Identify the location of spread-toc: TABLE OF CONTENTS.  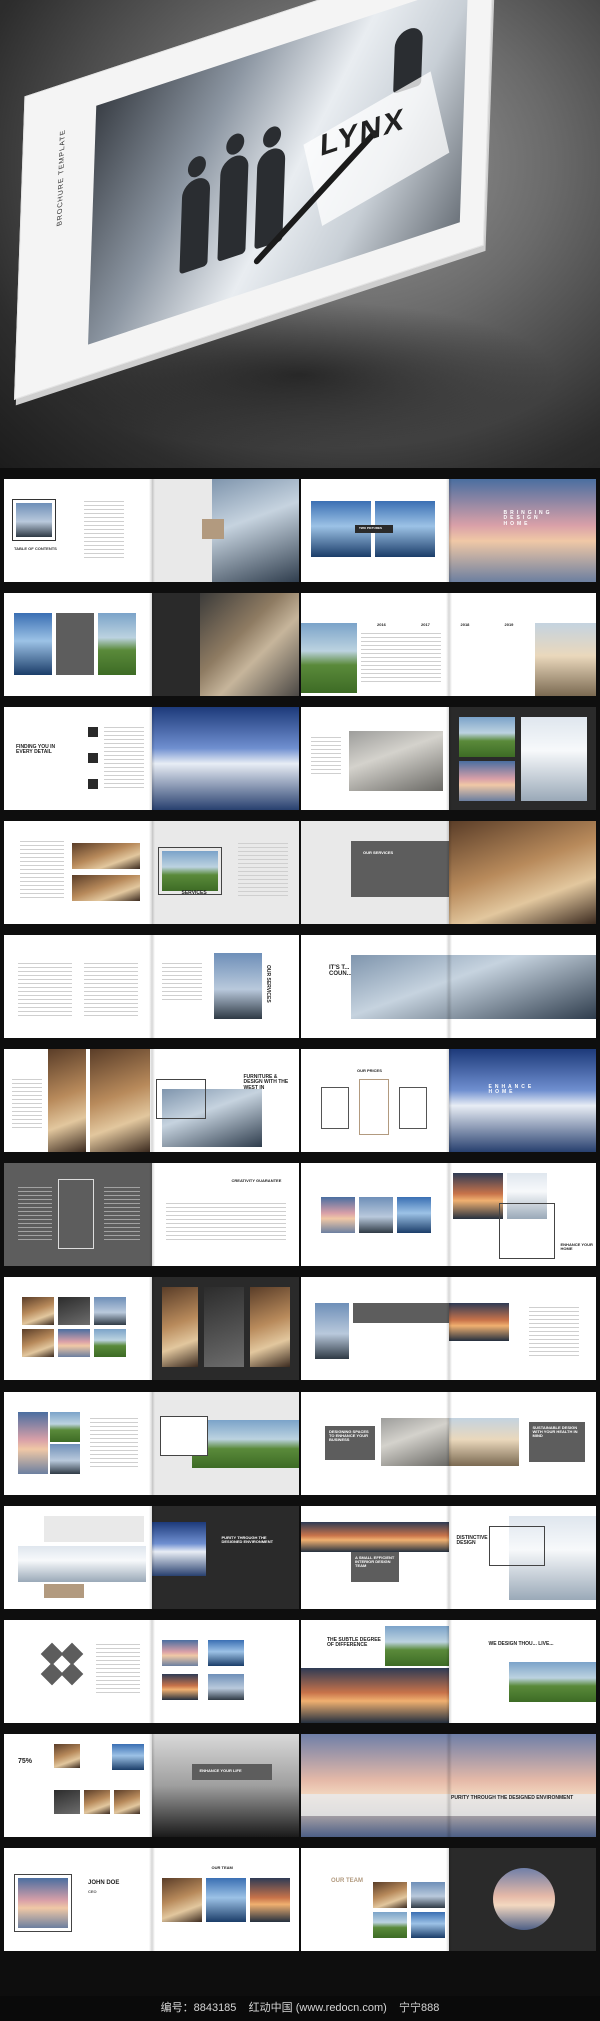
(151, 530).